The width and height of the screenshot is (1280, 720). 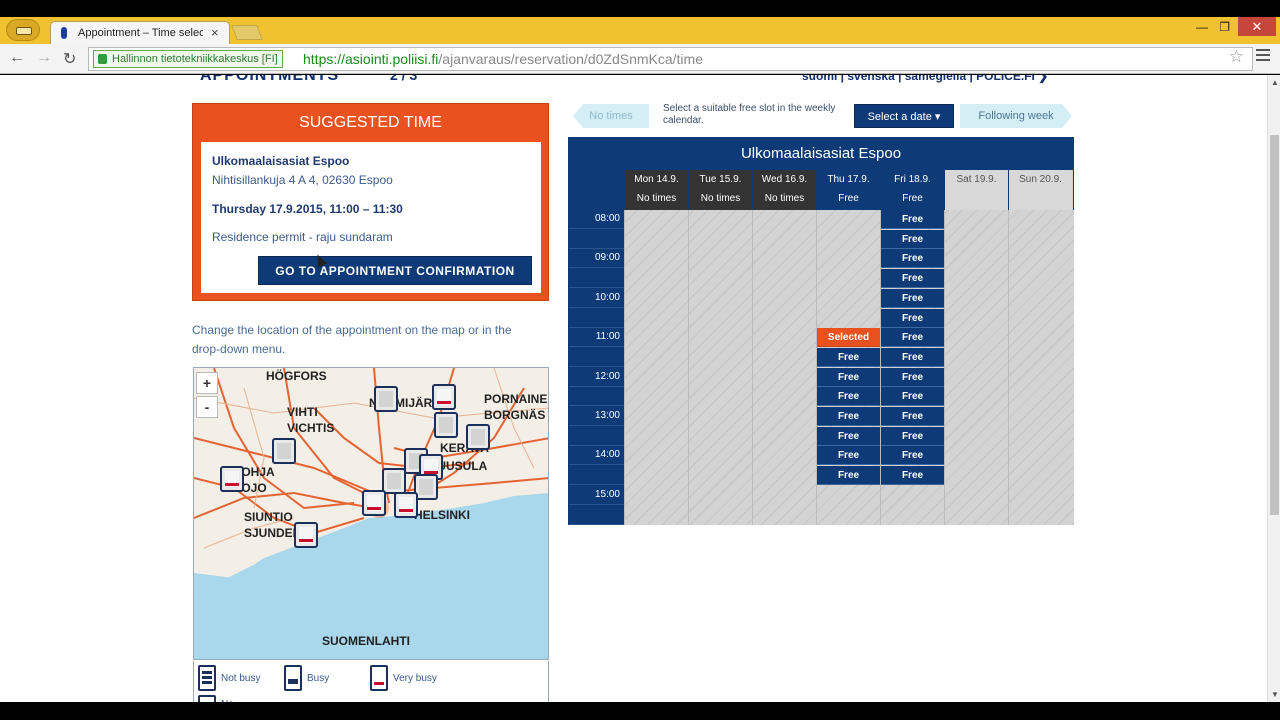 I want to click on office-address: Nihtisillankuja 4 A 4, 02630 Espoo, so click(x=302, y=180).